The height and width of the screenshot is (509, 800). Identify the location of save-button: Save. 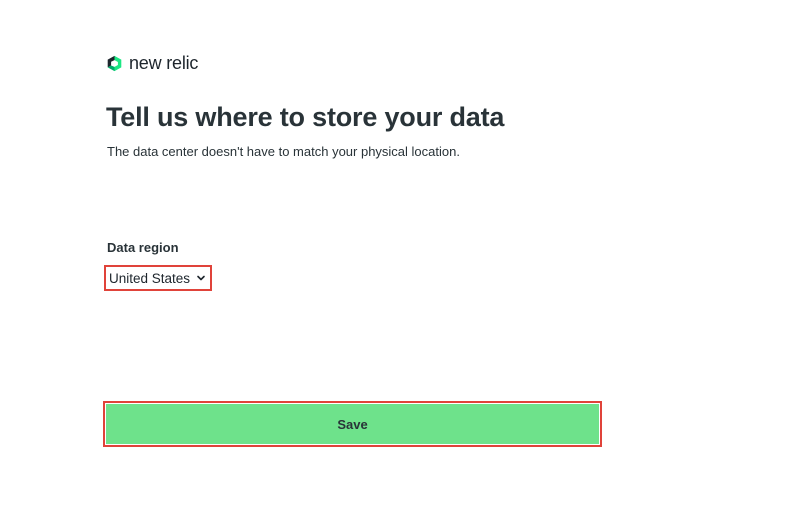
(352, 424).